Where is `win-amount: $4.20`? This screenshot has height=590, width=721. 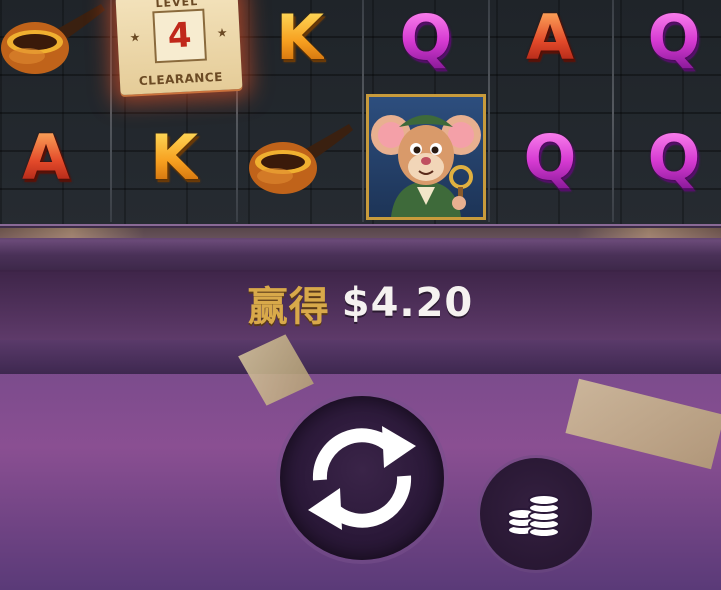 win-amount: $4.20 is located at coordinates (407, 303).